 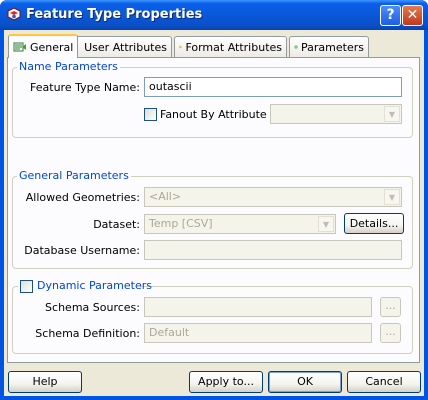 What do you see at coordinates (336, 114) in the screenshot?
I see `fanout-attribute-select: ▼` at bounding box center [336, 114].